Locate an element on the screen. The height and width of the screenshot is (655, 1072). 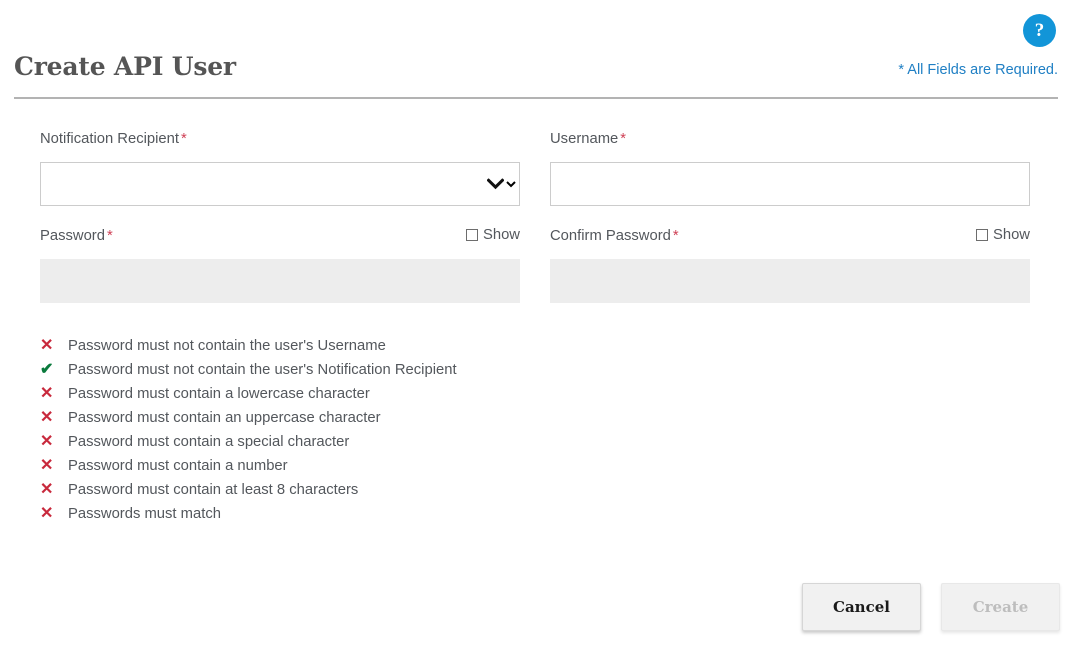
cancel-button: Cancel is located at coordinates (861, 607).